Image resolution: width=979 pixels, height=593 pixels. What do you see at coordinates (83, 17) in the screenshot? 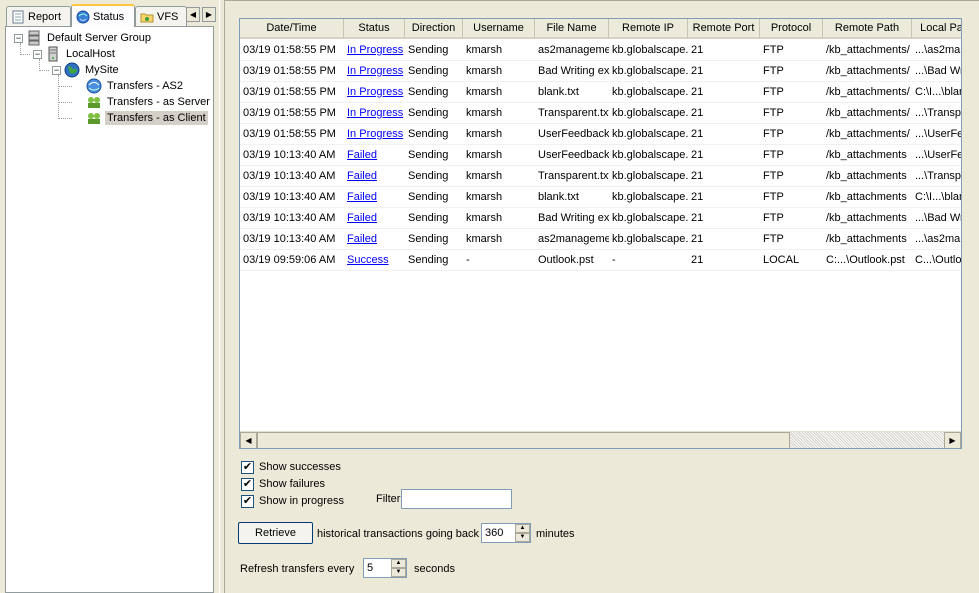
I see `status-icon` at bounding box center [83, 17].